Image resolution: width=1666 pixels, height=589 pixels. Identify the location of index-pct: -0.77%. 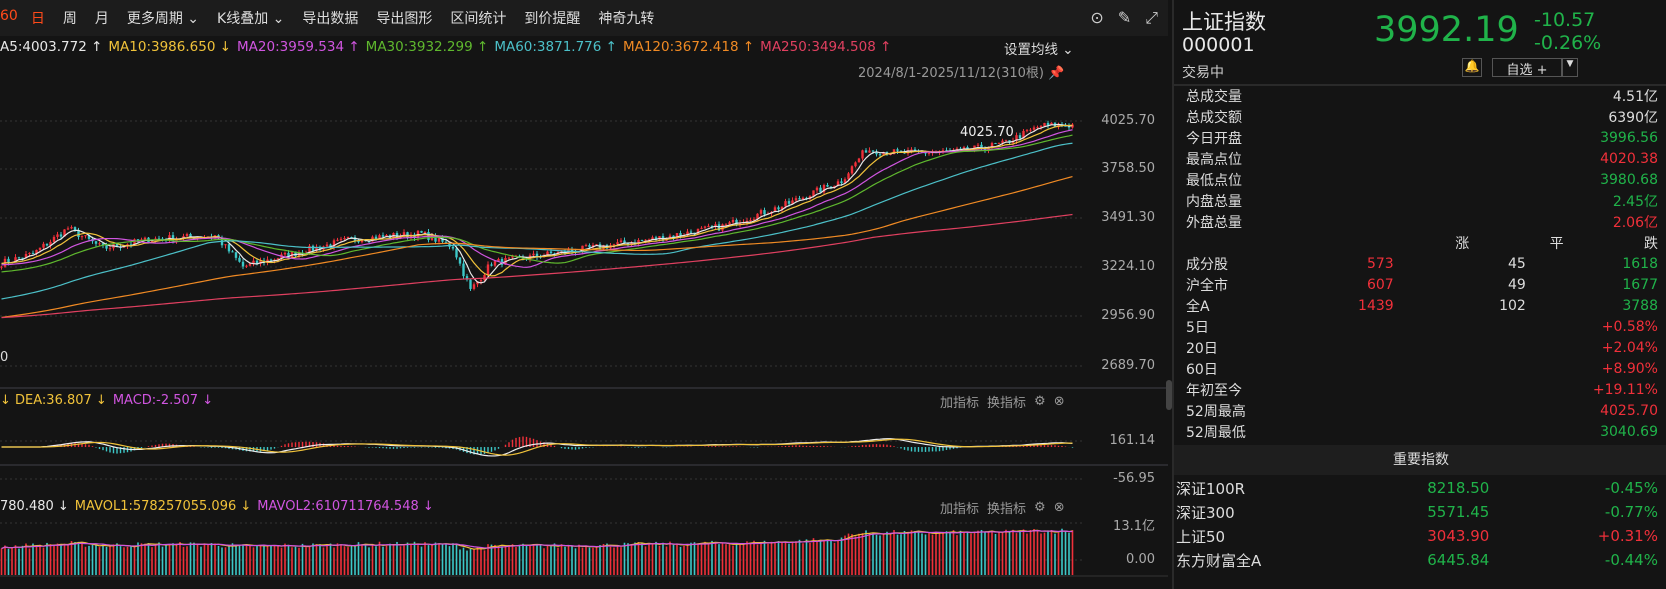
(1631, 512).